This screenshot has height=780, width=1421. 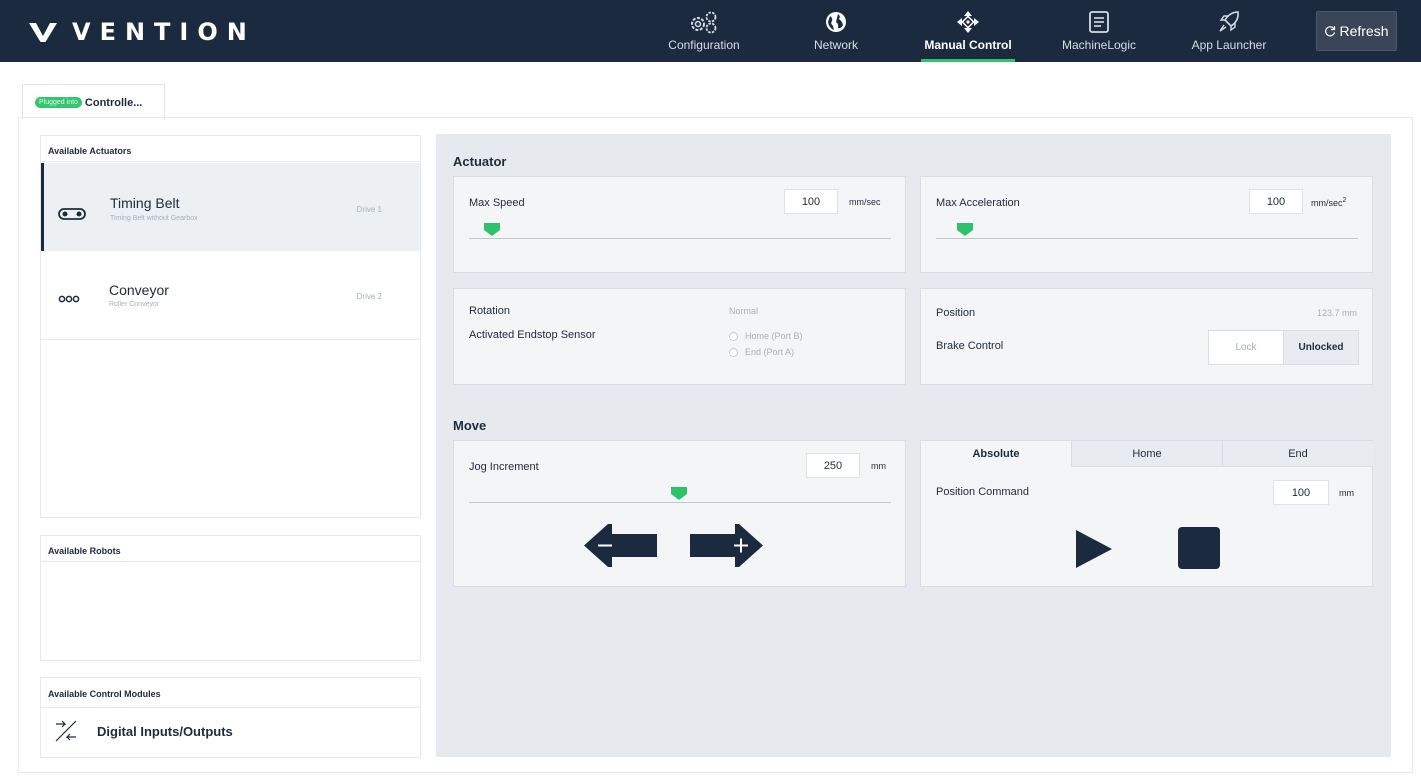 I want to click on nav-network: Network, so click(x=836, y=35).